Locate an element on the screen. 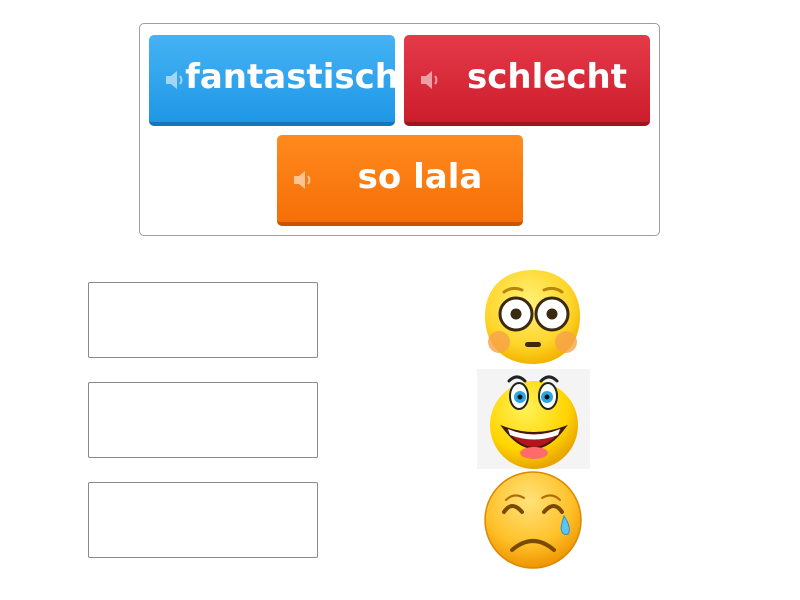 This screenshot has width=800, height=600. tile-schlecht: schlecht is located at coordinates (527, 80).